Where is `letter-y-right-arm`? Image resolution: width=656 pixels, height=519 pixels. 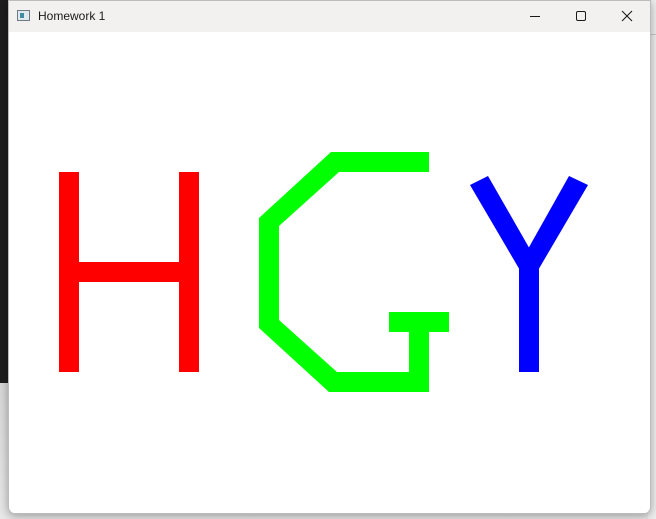
letter-y-right-arm is located at coordinates (553, 224).